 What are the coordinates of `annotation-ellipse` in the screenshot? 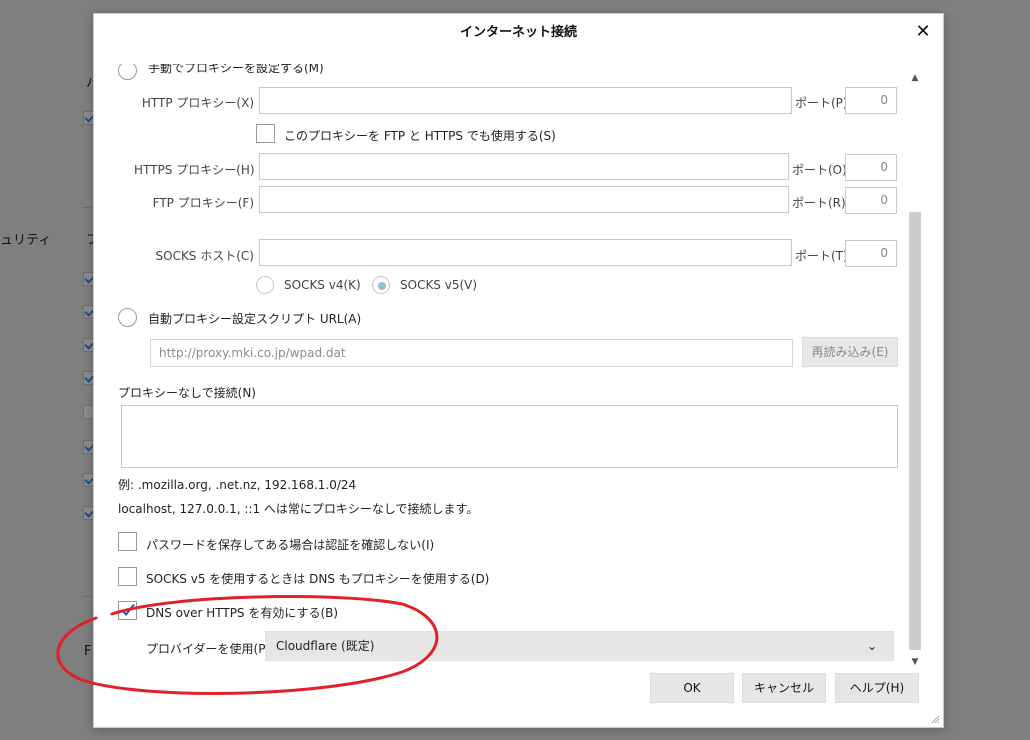 It's located at (247, 645).